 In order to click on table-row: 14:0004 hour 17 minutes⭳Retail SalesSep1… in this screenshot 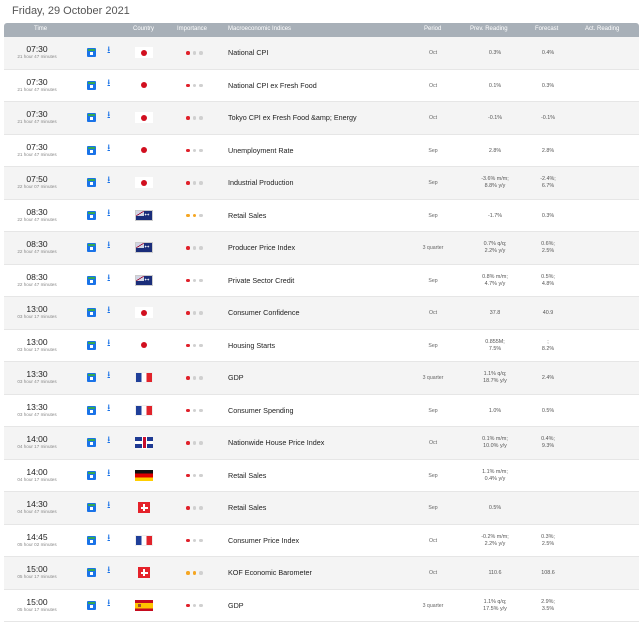, I will do `click(321, 476)`.